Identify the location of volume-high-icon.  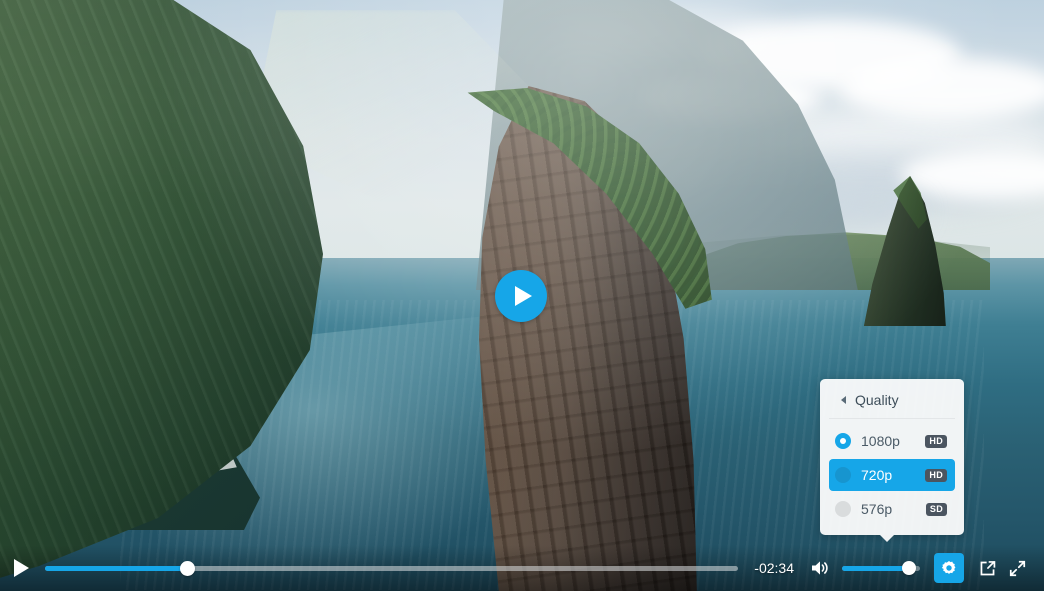
(820, 568).